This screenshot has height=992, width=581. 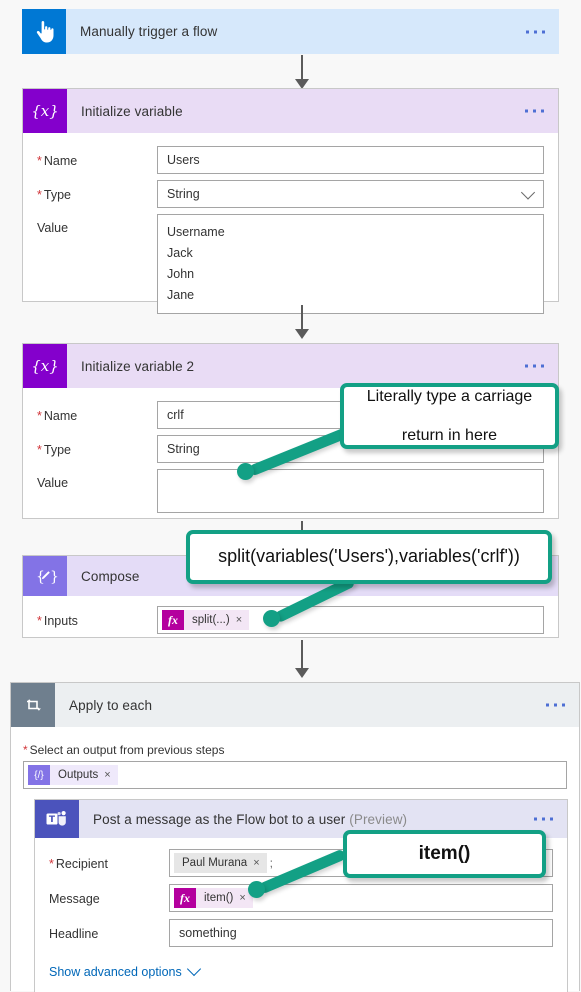 I want to click on expression-token-item: fx item() ×, so click(x=213, y=898).